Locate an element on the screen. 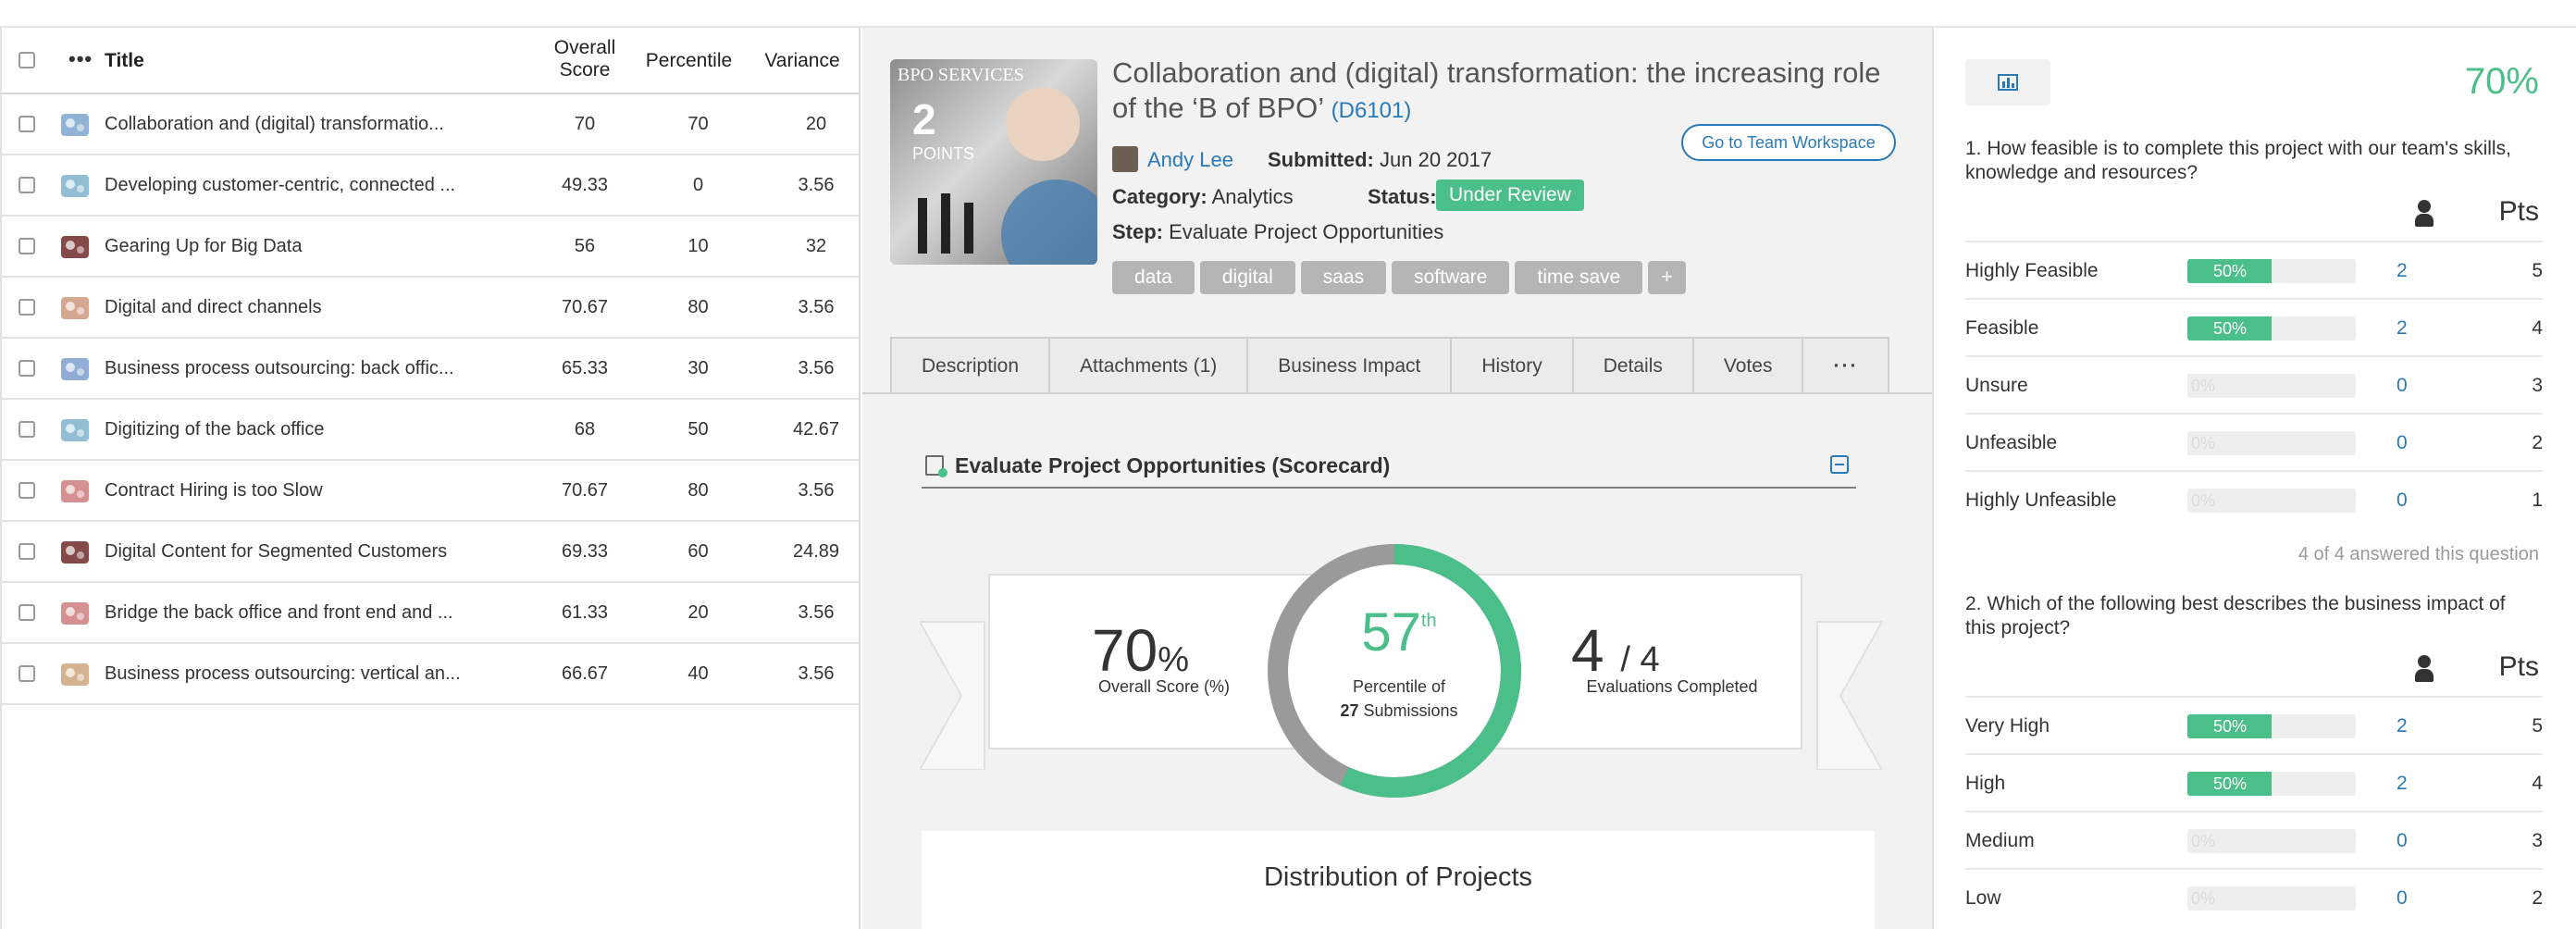  tag: saas is located at coordinates (1344, 277).